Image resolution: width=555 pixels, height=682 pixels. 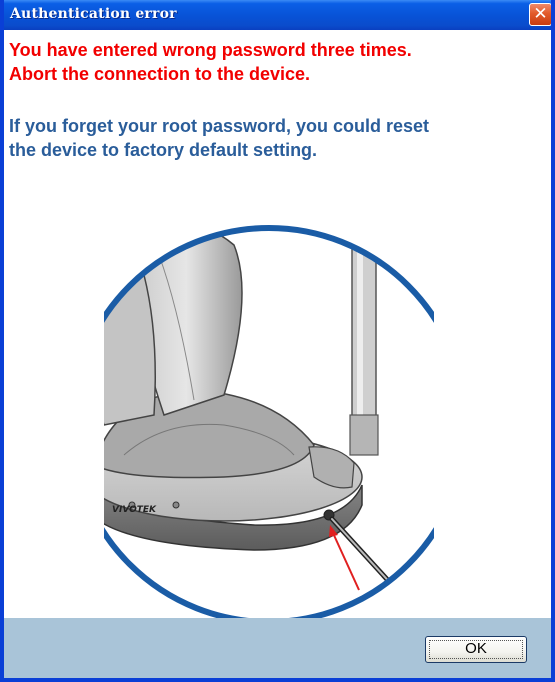 I want to click on ok-button: OK, so click(x=476, y=649).